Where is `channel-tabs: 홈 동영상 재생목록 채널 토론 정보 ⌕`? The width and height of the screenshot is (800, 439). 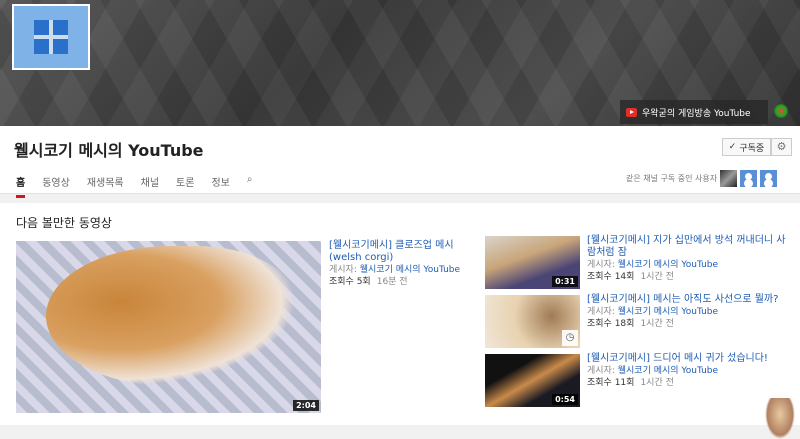 channel-tabs: 홈 동영상 재생목록 채널 토론 정보 ⌕ is located at coordinates (134, 186).